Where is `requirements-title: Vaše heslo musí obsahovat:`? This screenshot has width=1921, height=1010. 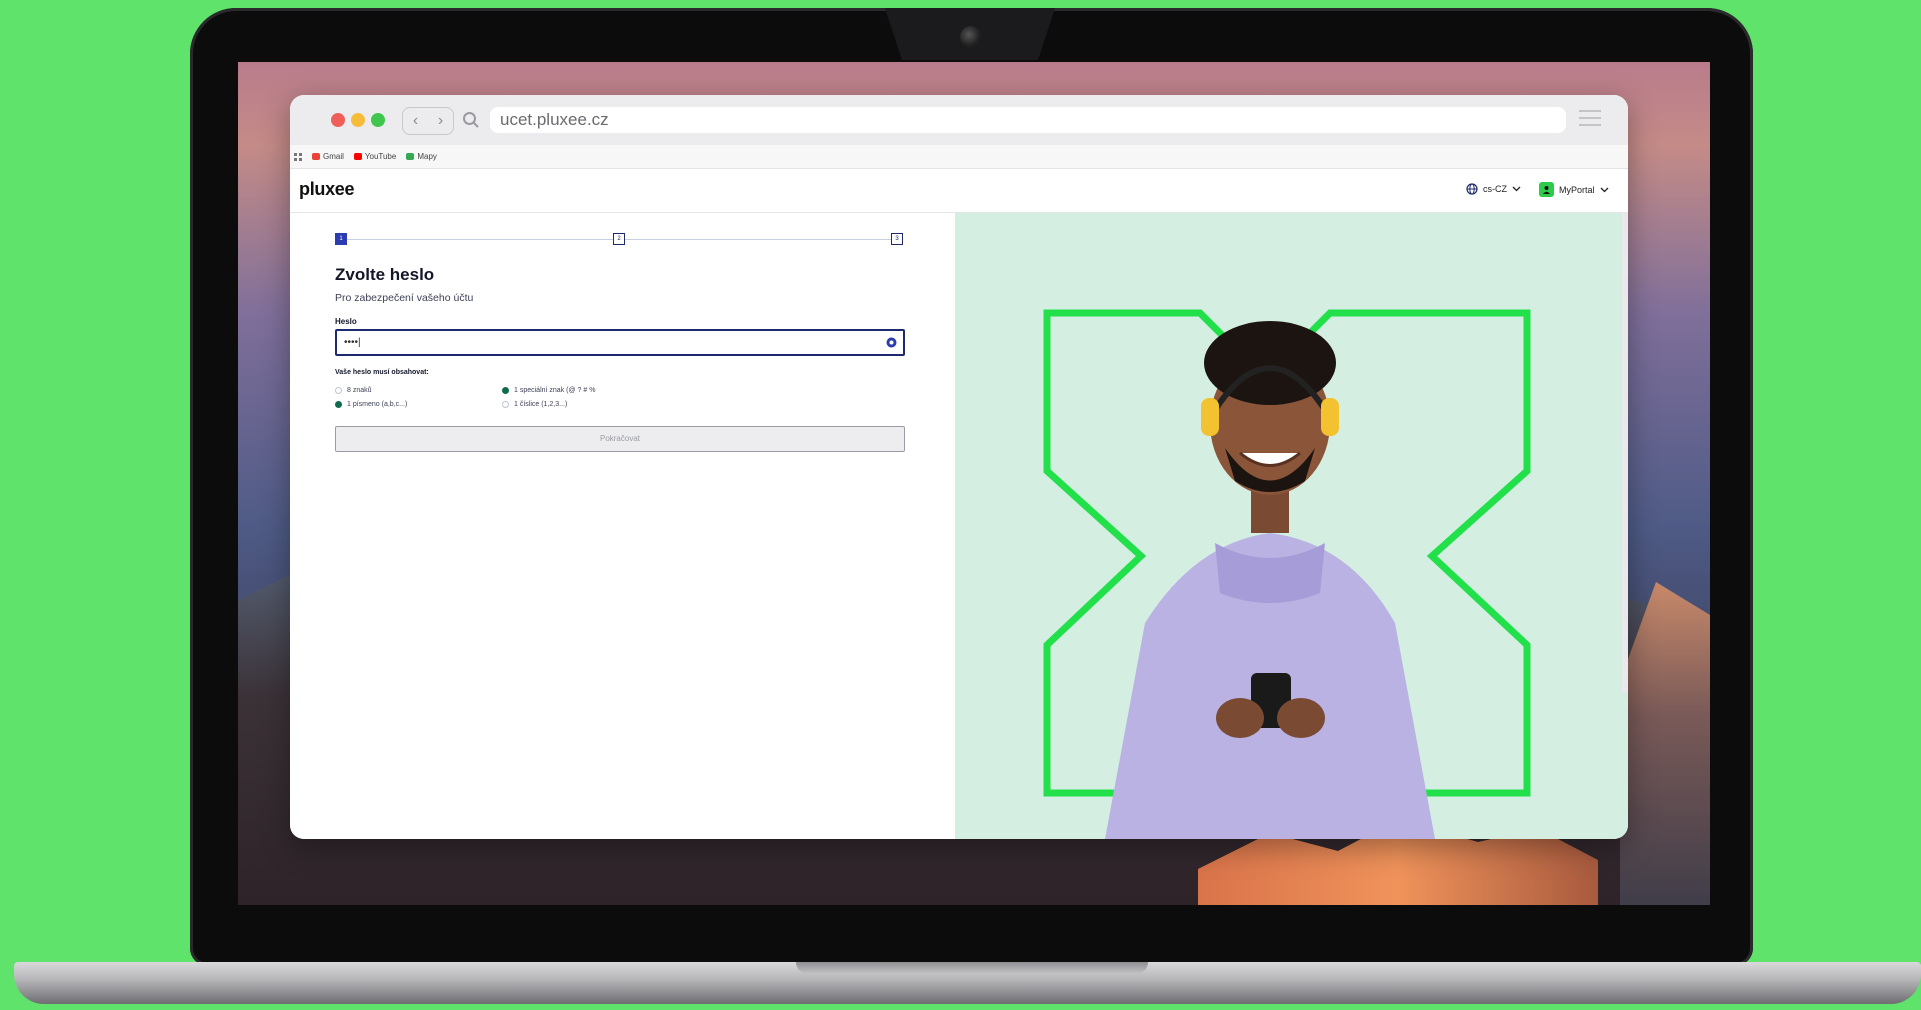 requirements-title: Vaše heslo musí obsahovat: is located at coordinates (382, 372).